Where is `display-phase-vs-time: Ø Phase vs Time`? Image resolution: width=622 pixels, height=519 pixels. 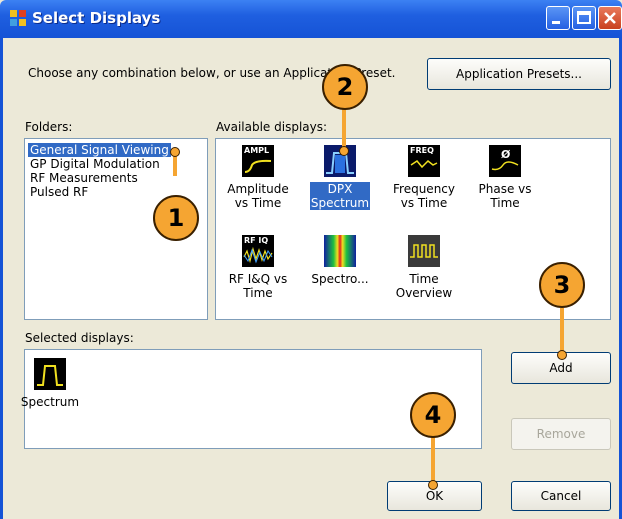 display-phase-vs-time: Ø Phase vs Time is located at coordinates (505, 177).